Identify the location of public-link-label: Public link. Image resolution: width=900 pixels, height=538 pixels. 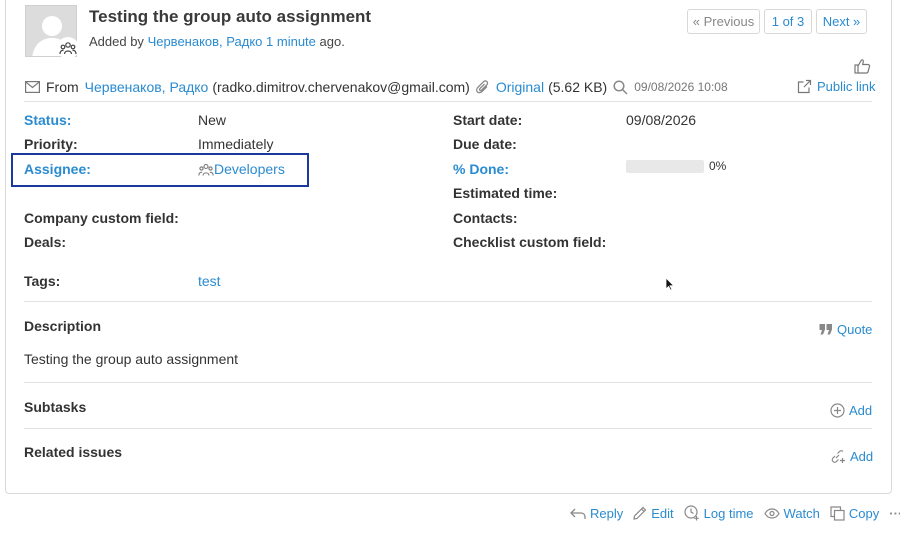
(846, 86).